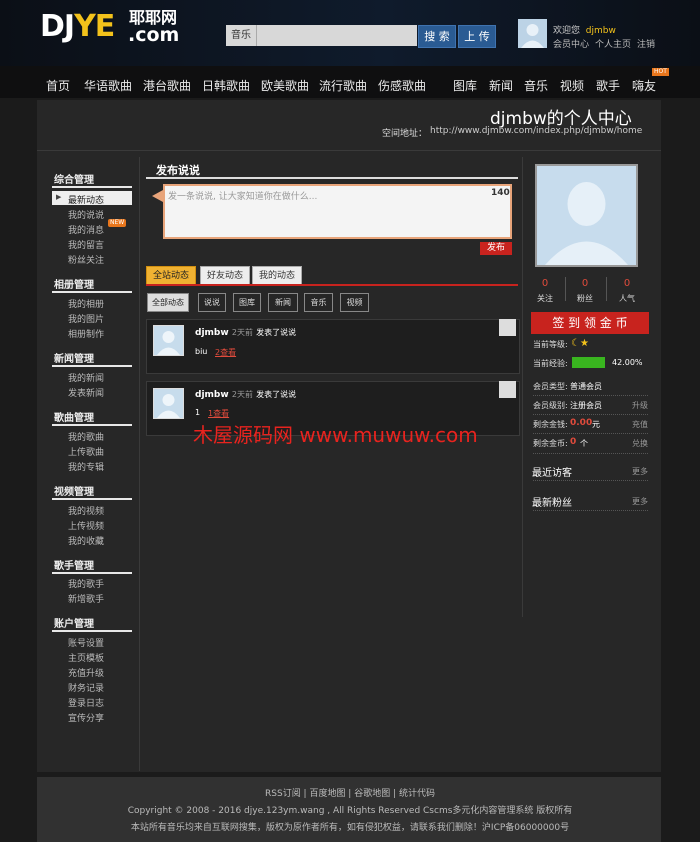 The image size is (700, 842). What do you see at coordinates (108, 85) in the screenshot?
I see `nav-item-chinese-songs: 华语歌曲` at bounding box center [108, 85].